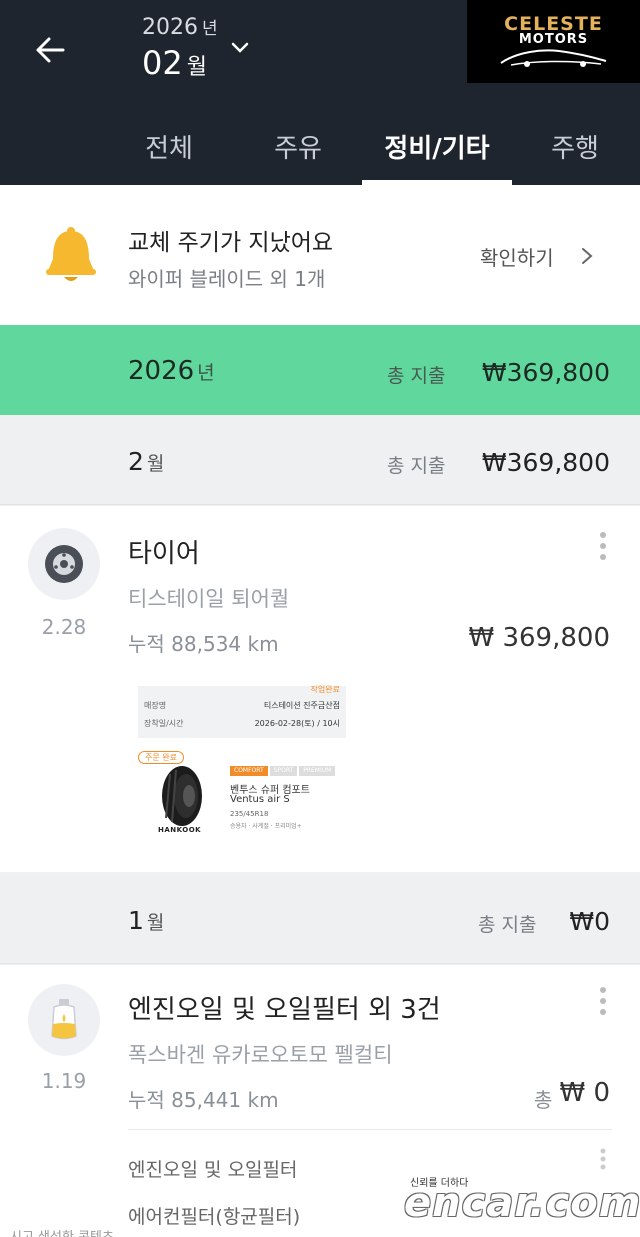  I want to click on year-label: 2026 년, so click(180, 27).